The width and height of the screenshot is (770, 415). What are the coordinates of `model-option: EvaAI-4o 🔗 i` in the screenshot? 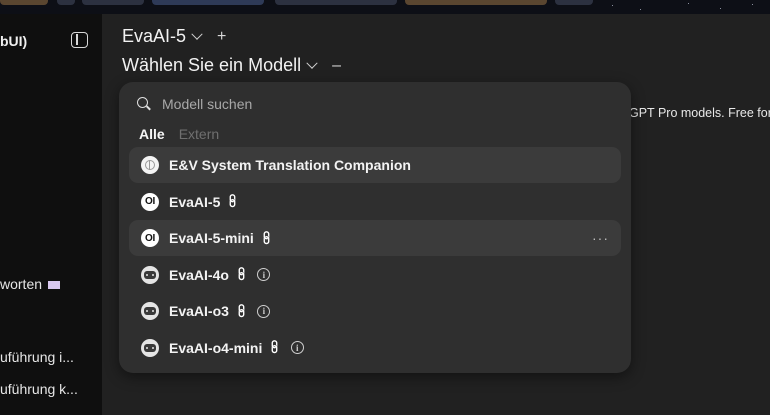 It's located at (375, 275).